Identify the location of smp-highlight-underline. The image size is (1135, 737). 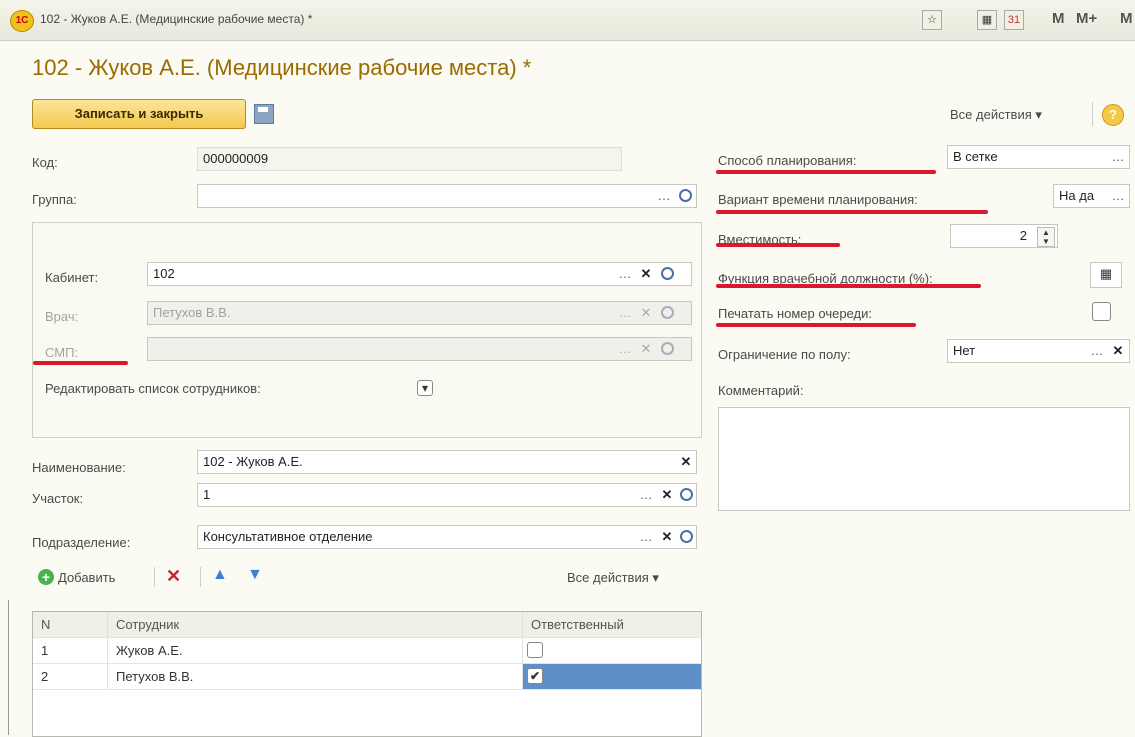
(80, 363).